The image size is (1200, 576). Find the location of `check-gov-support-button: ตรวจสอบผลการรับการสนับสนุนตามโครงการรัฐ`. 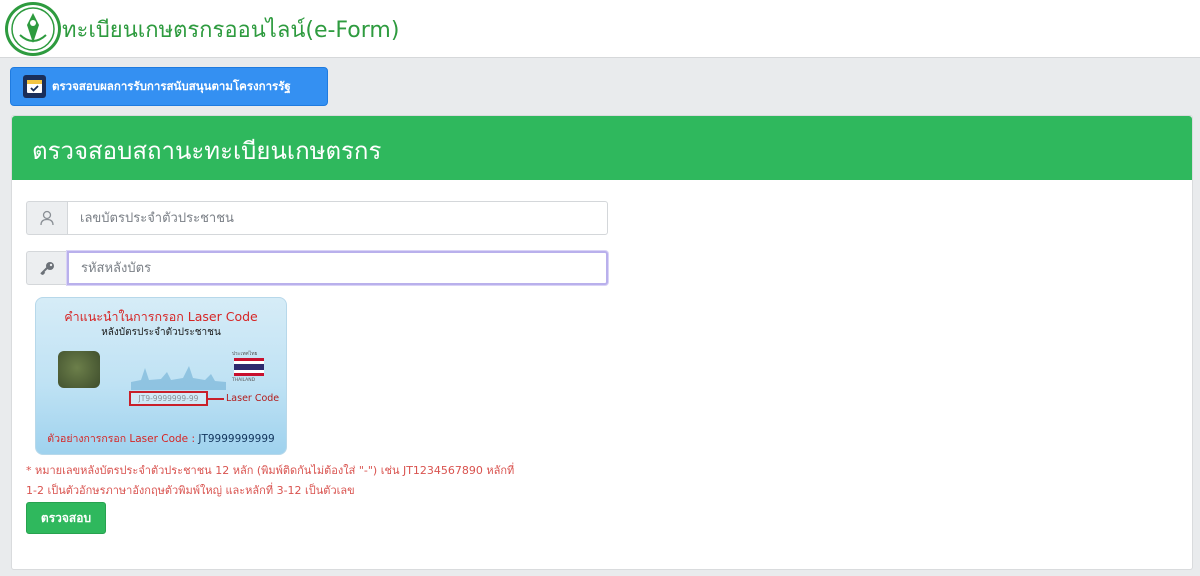

check-gov-support-button: ตรวจสอบผลการรับการสนับสนุนตามโครงการรัฐ is located at coordinates (169, 86).